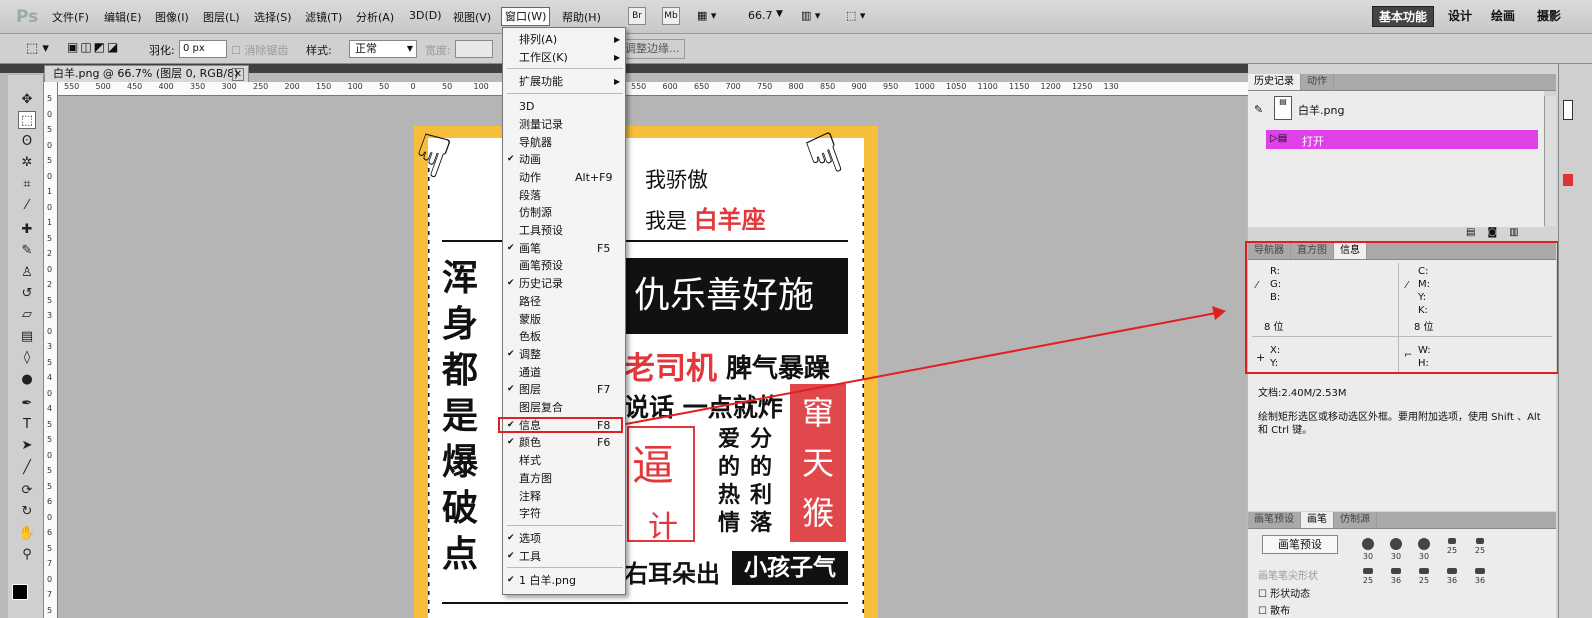 The height and width of the screenshot is (618, 1592). What do you see at coordinates (564, 283) in the screenshot?
I see `window-menu-item: ✔ 历史记录` at bounding box center [564, 283].